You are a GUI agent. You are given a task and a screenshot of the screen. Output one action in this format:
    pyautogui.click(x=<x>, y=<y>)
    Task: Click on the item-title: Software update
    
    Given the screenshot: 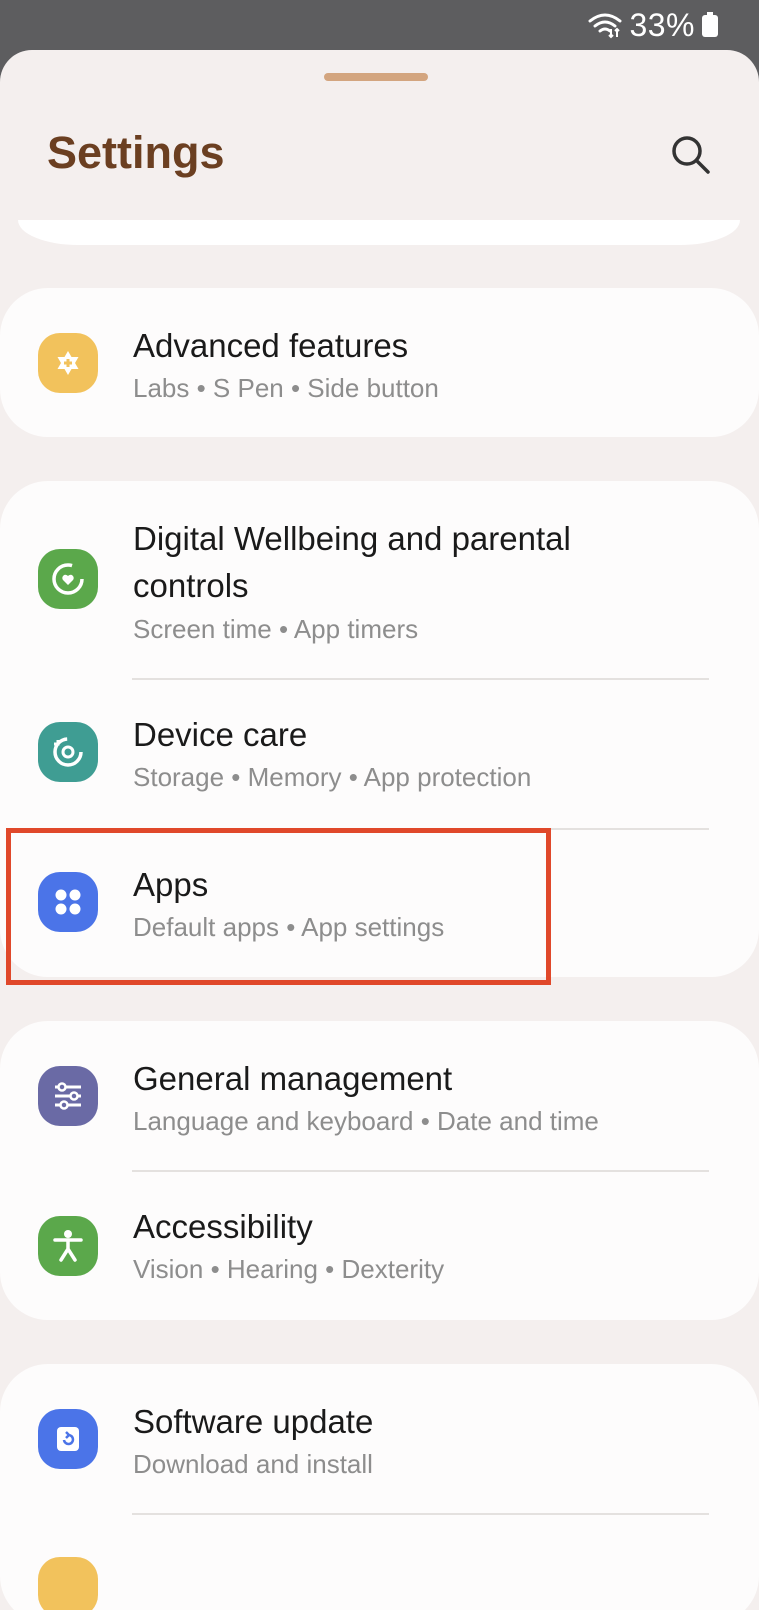 What is the action you would take?
    pyautogui.click(x=253, y=1421)
    